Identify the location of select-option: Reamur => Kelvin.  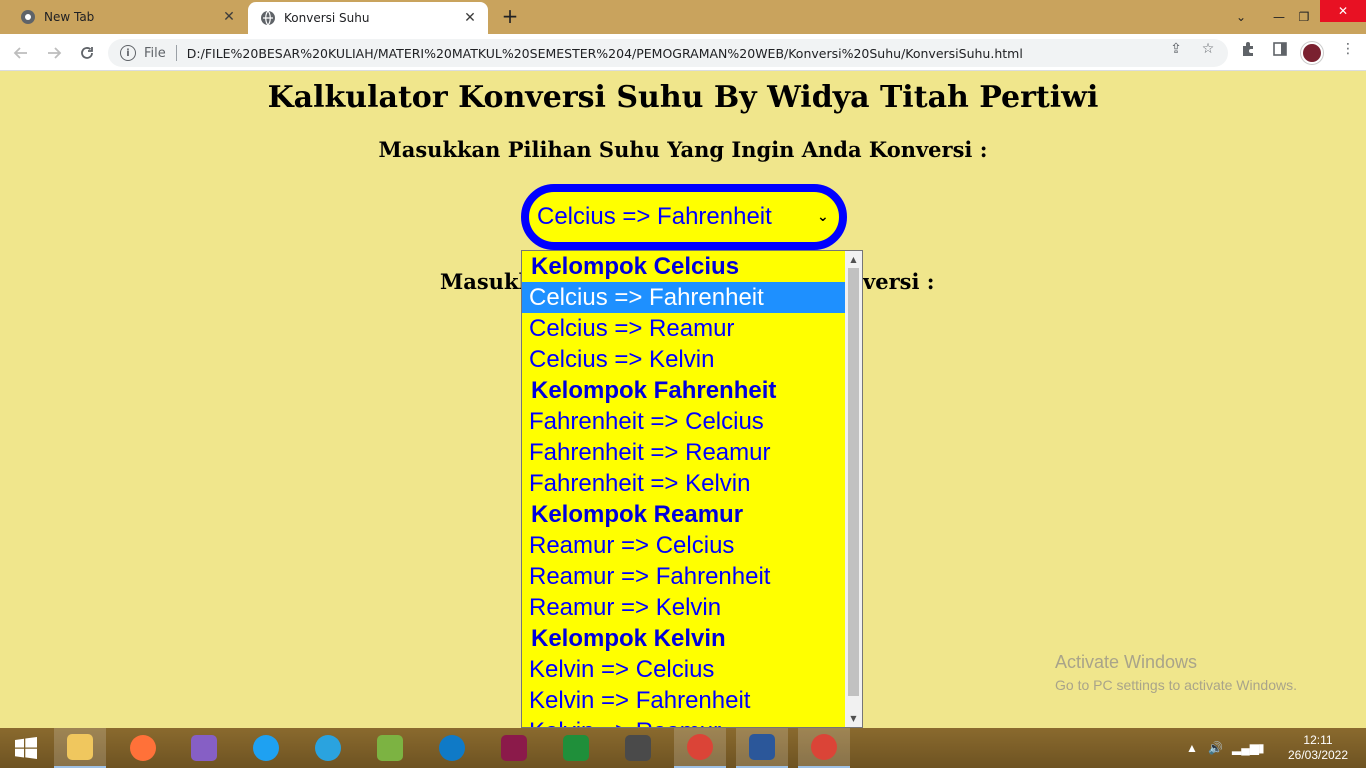
(684, 607).